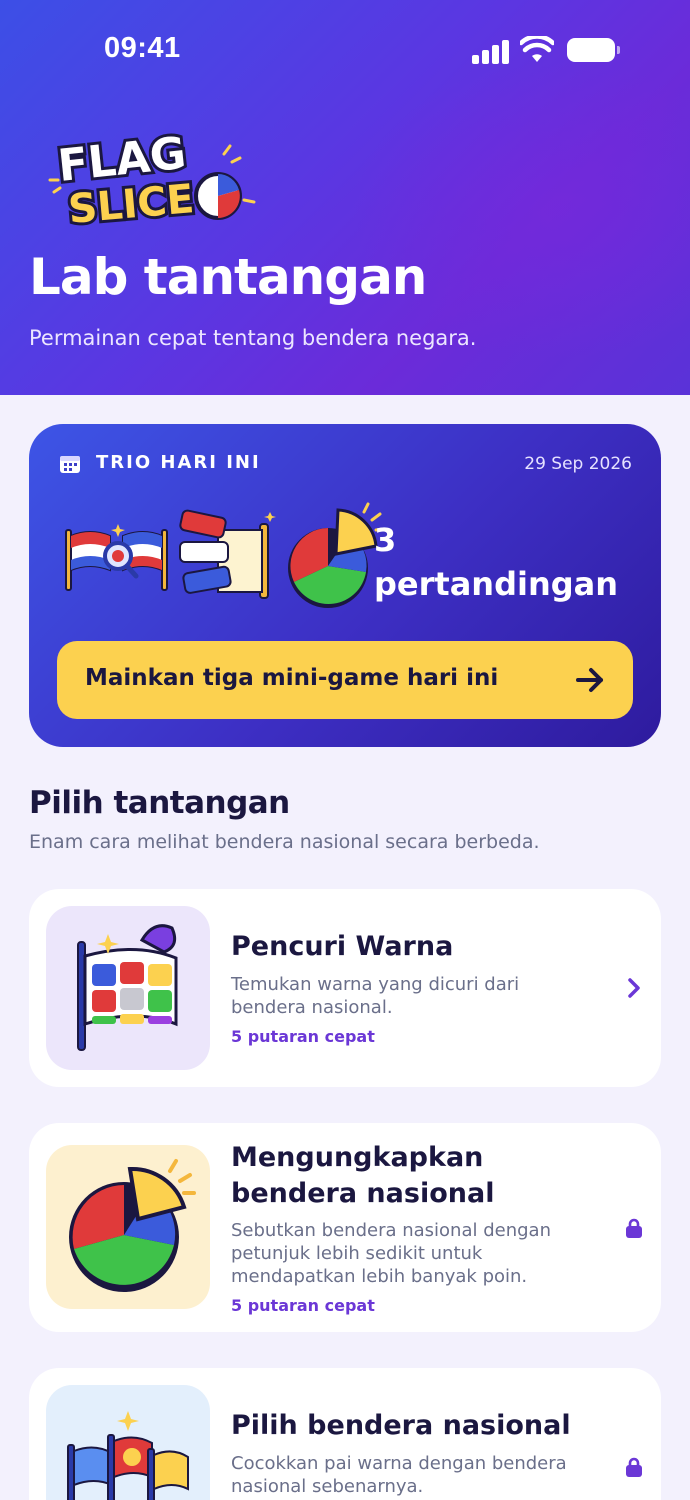  What do you see at coordinates (593, 50) in the screenshot?
I see `battery-icon` at bounding box center [593, 50].